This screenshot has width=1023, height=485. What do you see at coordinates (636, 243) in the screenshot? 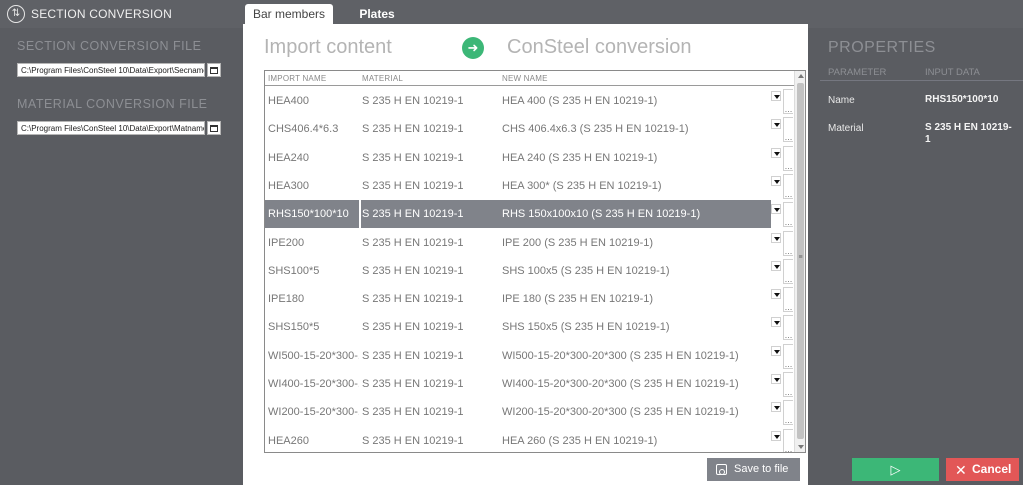
I see `new-name-cell: IPE 200 (S 235 H EN 10219-1)` at bounding box center [636, 243].